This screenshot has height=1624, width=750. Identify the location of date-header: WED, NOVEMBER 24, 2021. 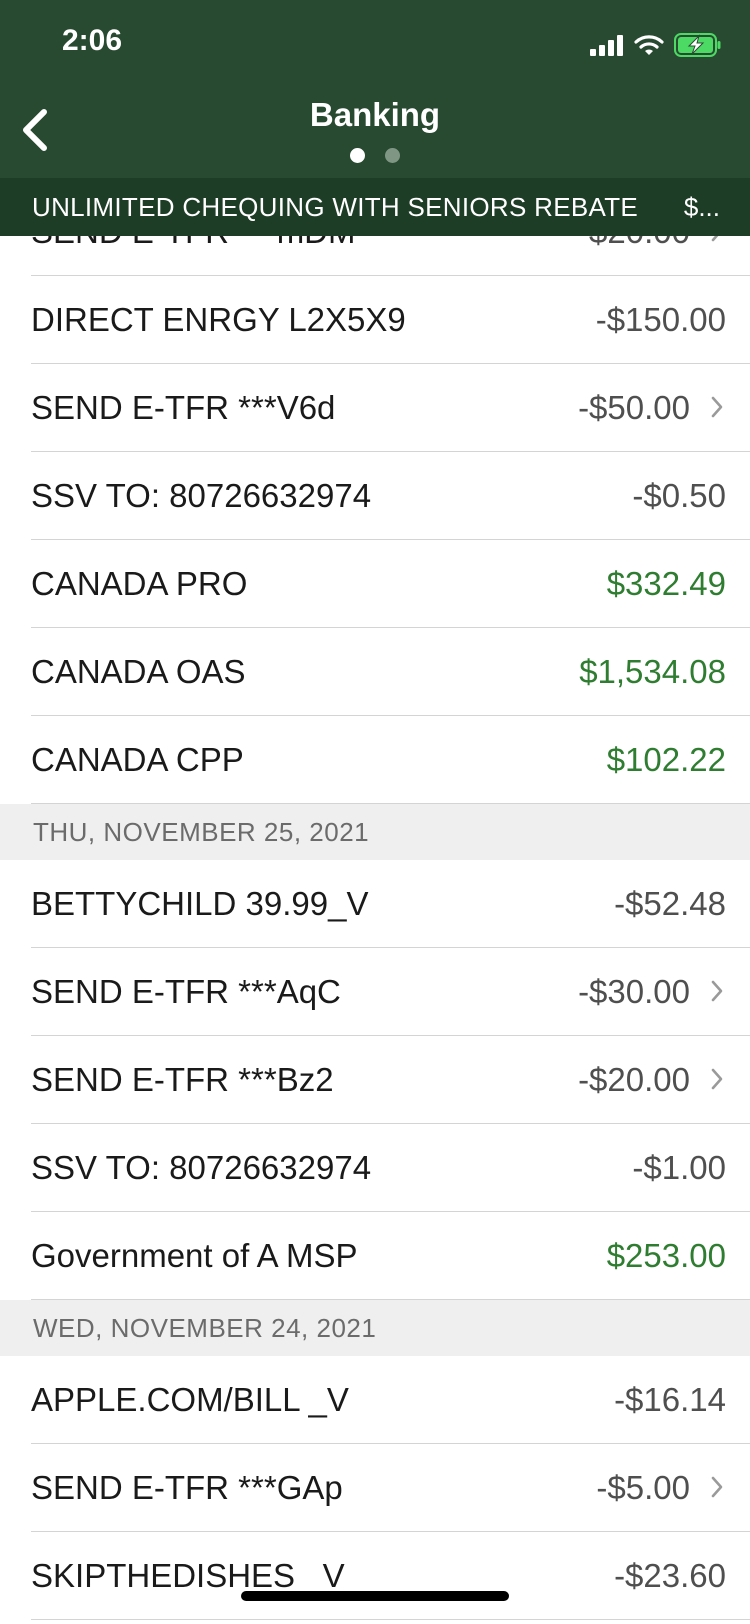
(375, 1328).